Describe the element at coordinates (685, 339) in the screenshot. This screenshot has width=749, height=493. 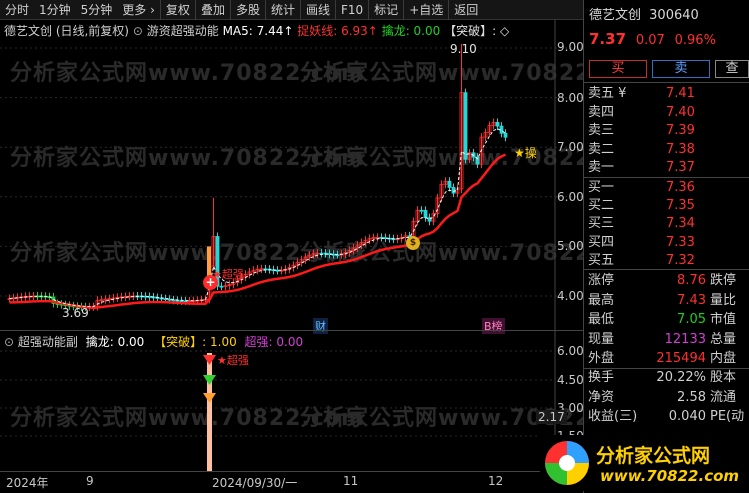
I see `stat-value: 12133` at that location.